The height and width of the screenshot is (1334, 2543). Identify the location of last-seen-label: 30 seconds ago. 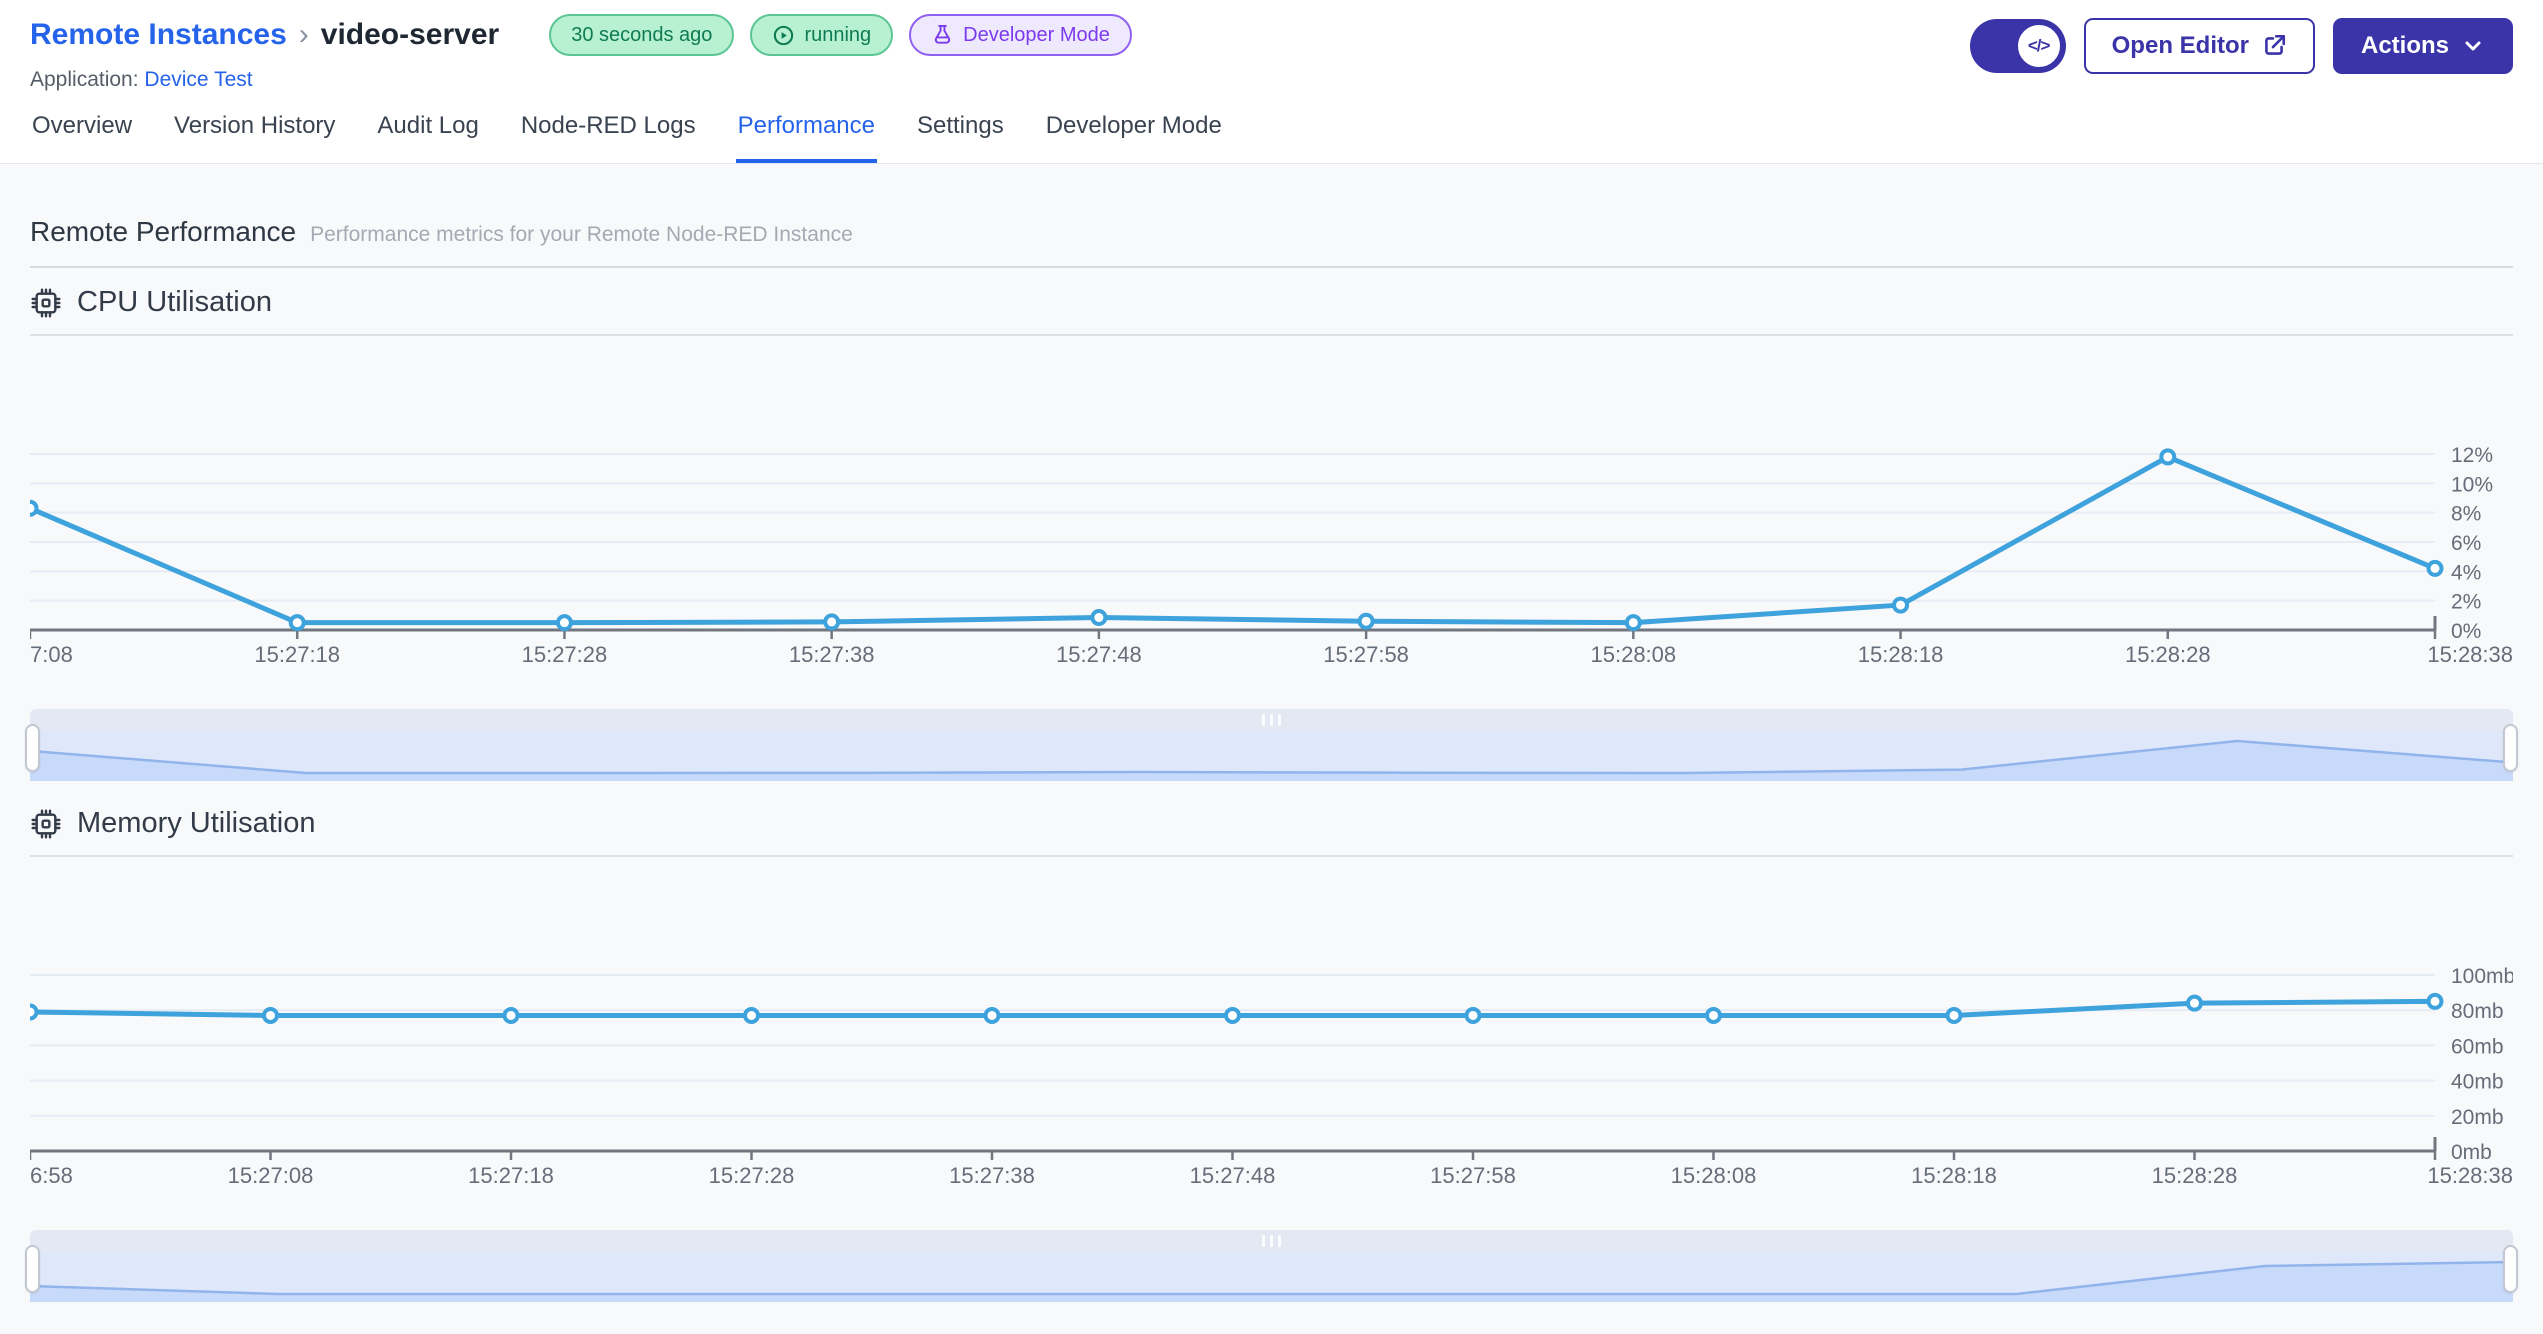
(642, 34).